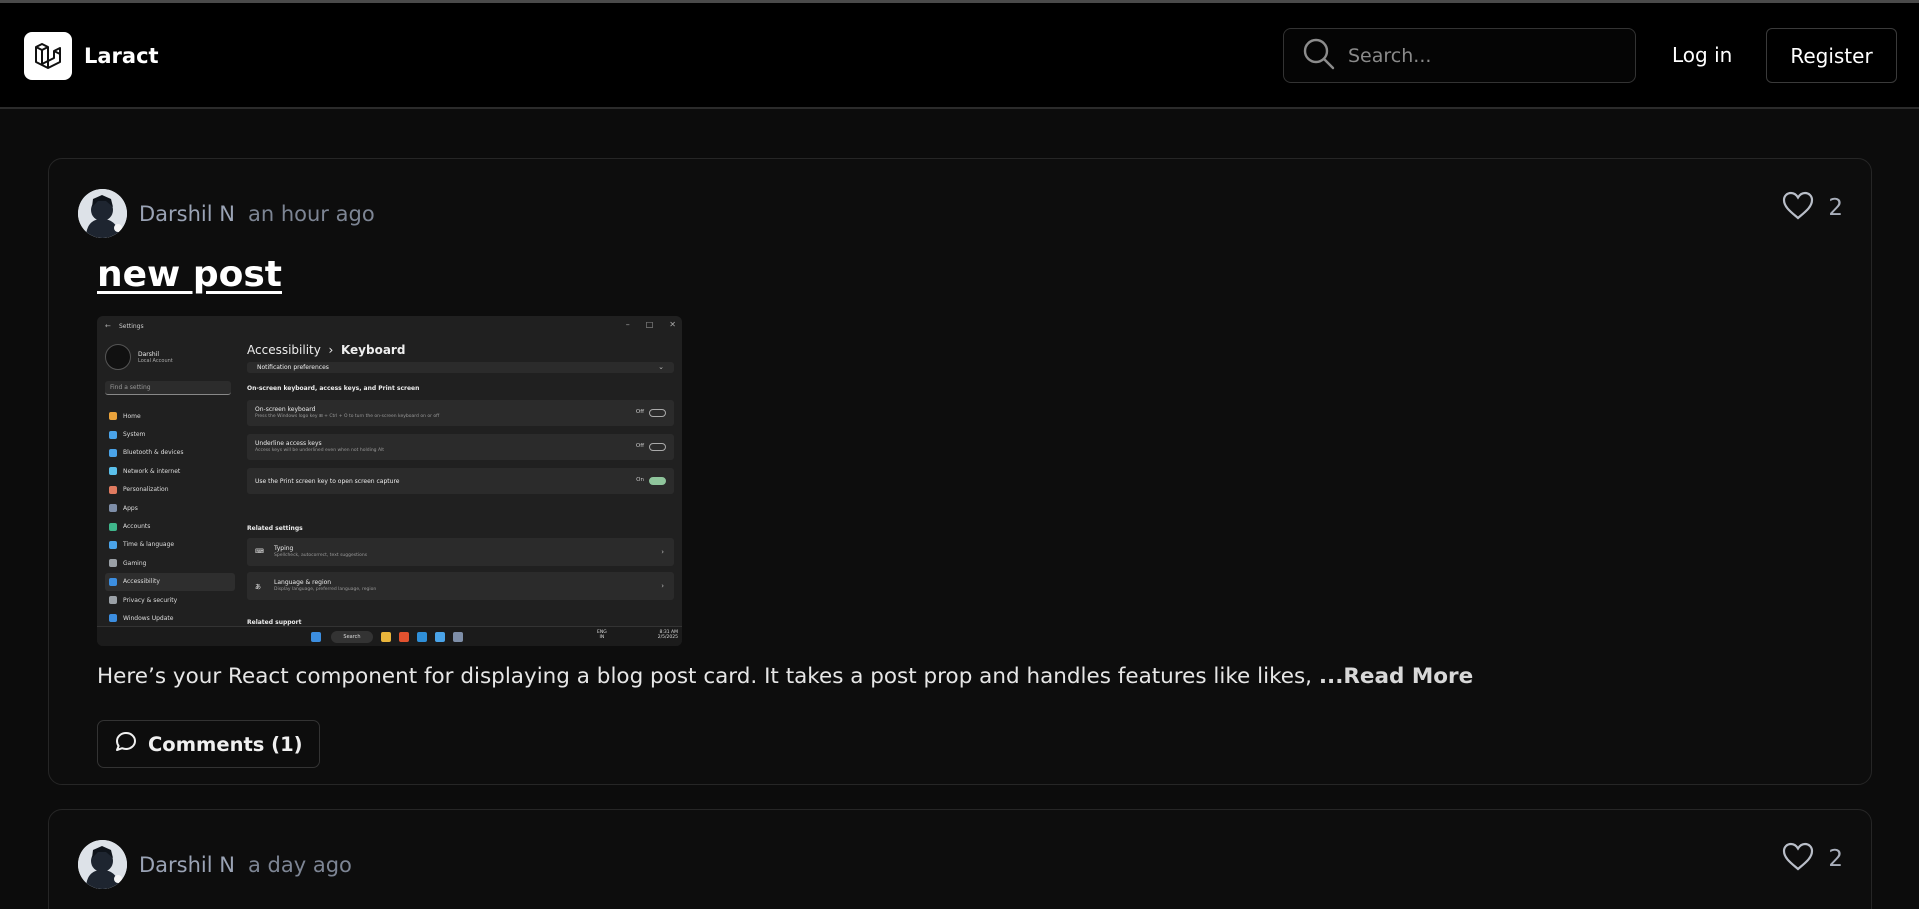 The image size is (1919, 909). I want to click on image-titlebar: ← Settings – □ ✕, so click(389, 326).